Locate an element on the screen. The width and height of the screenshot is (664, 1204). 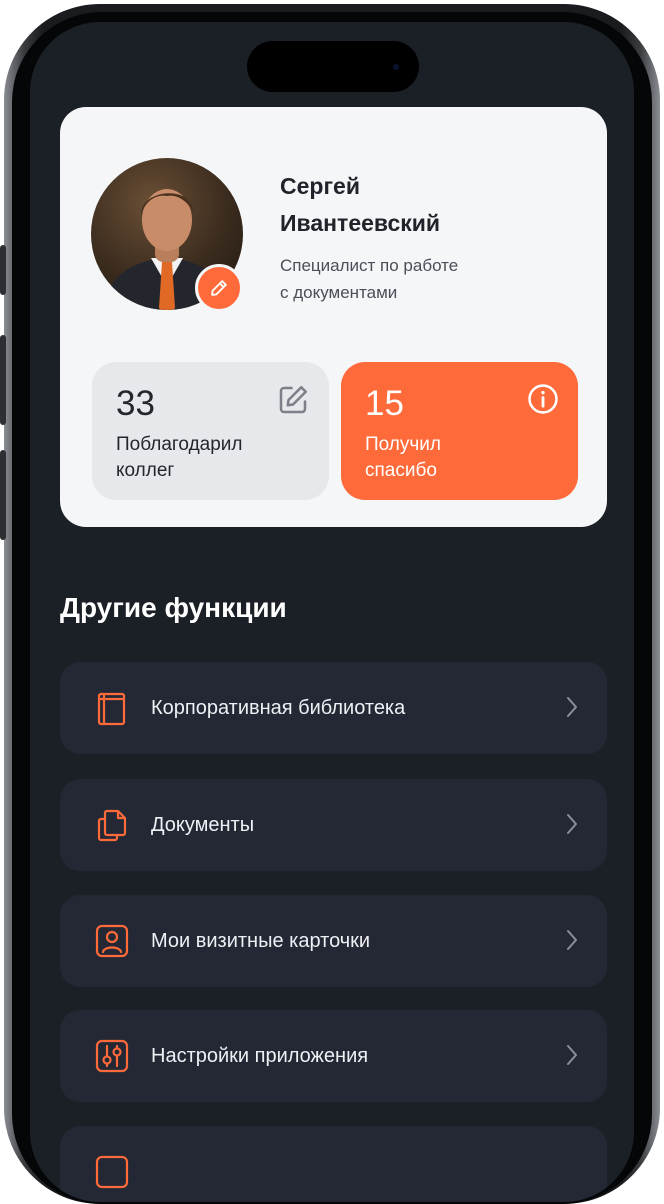
thanked-colleagues-stat: 33 Поблагодарил коллег is located at coordinates (210, 431).